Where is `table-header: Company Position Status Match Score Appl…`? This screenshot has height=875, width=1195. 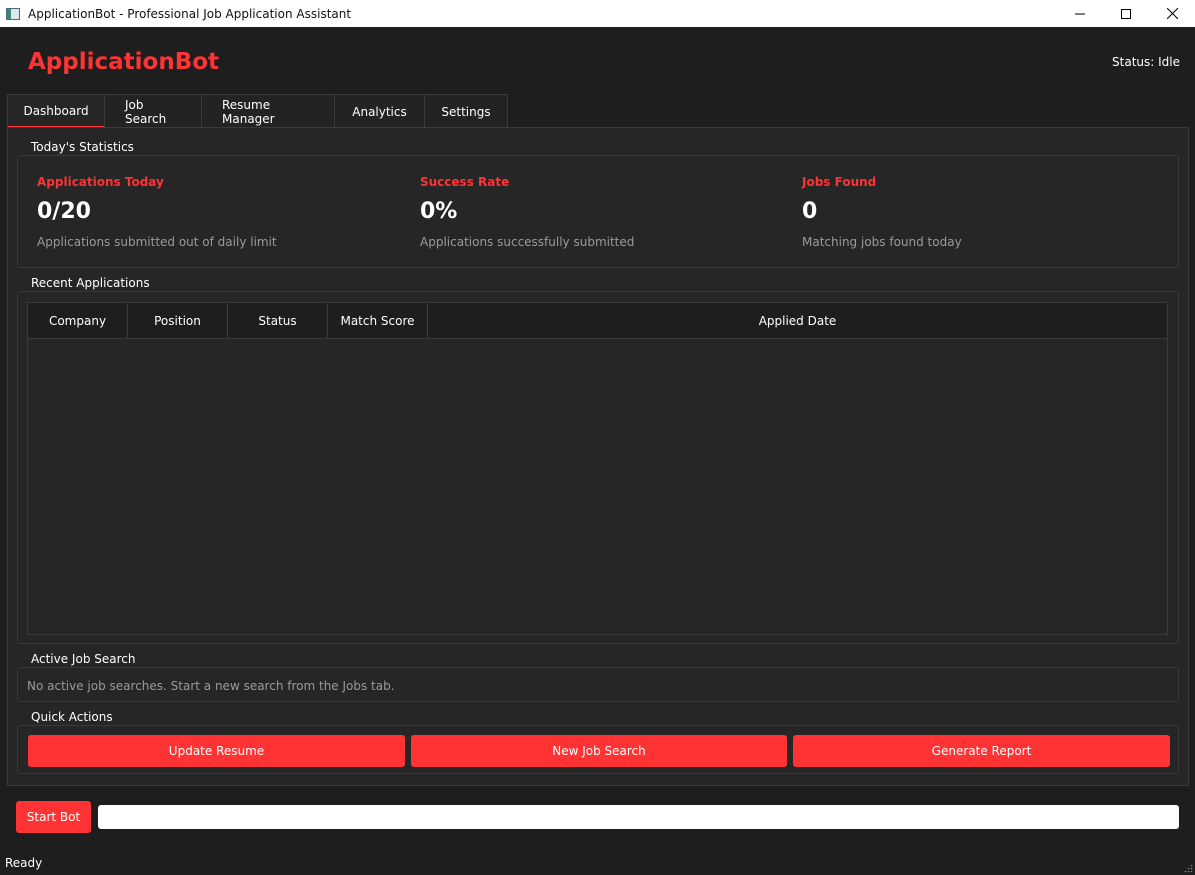 table-header: Company Position Status Match Score Appl… is located at coordinates (597, 321).